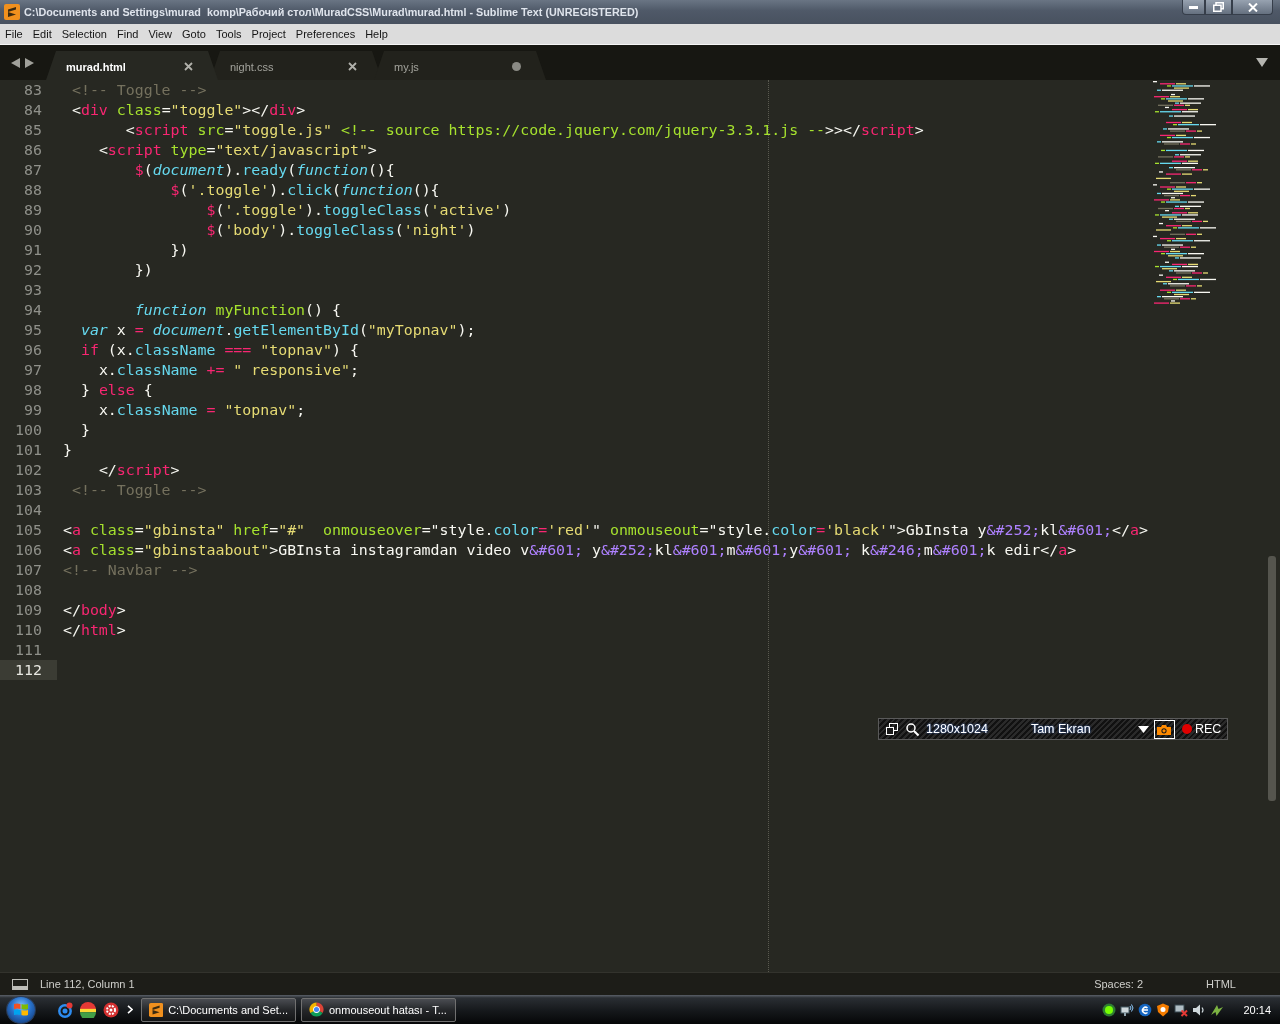  I want to click on clock: 20:14, so click(1257, 1009).